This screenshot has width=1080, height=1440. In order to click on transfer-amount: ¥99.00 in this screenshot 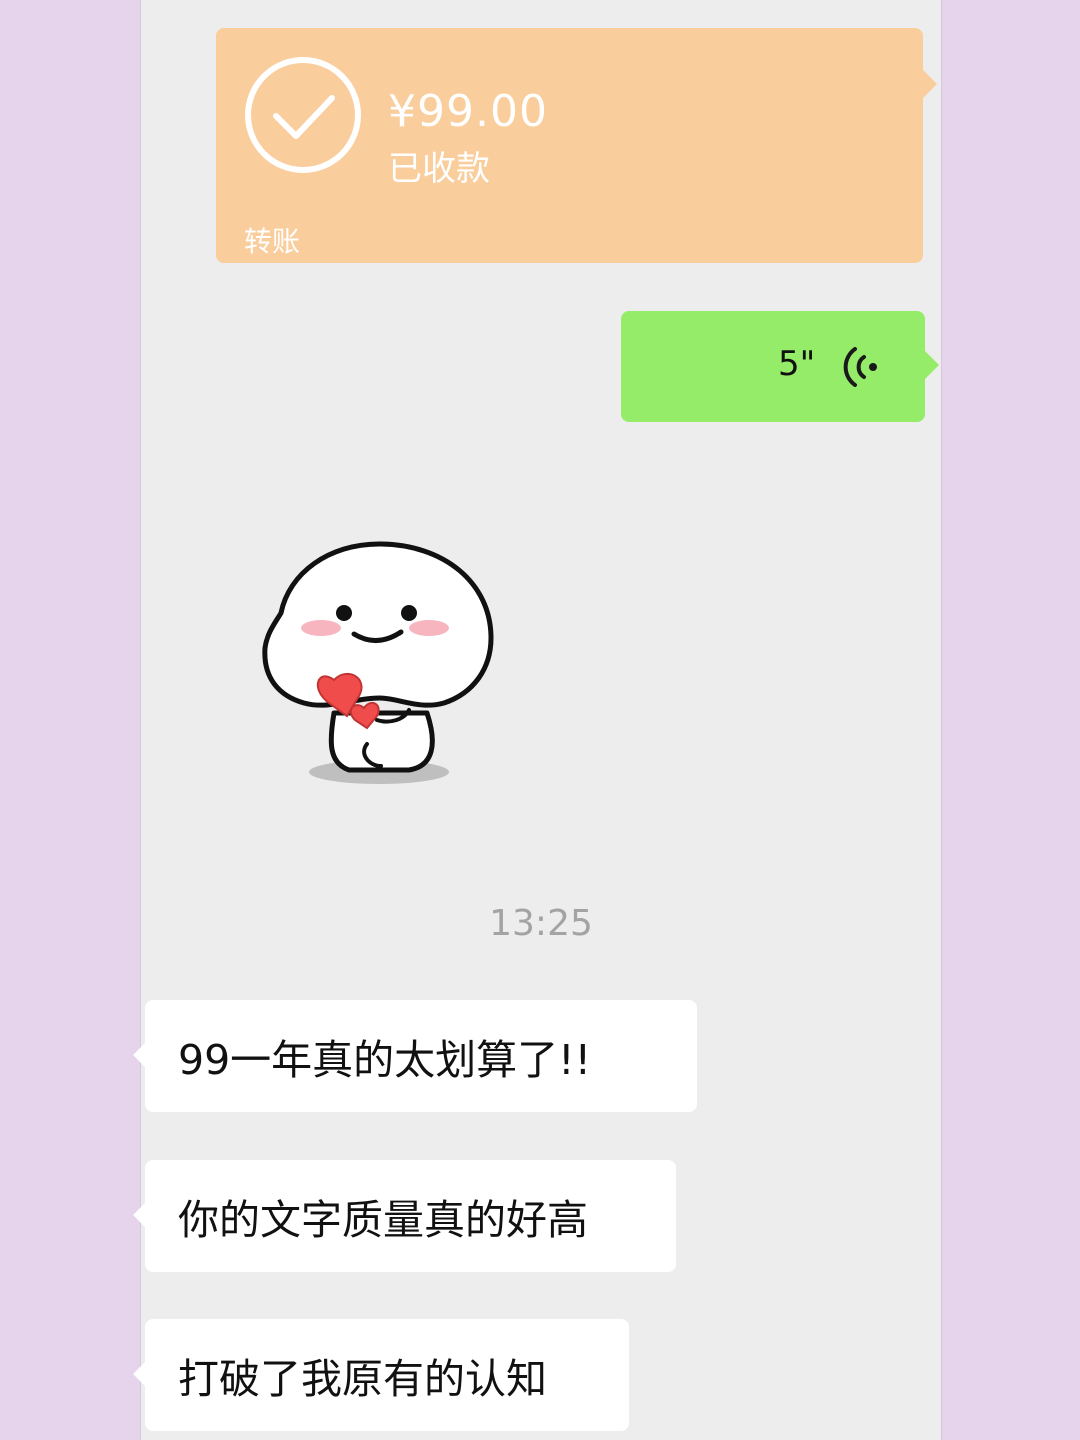, I will do `click(468, 111)`.